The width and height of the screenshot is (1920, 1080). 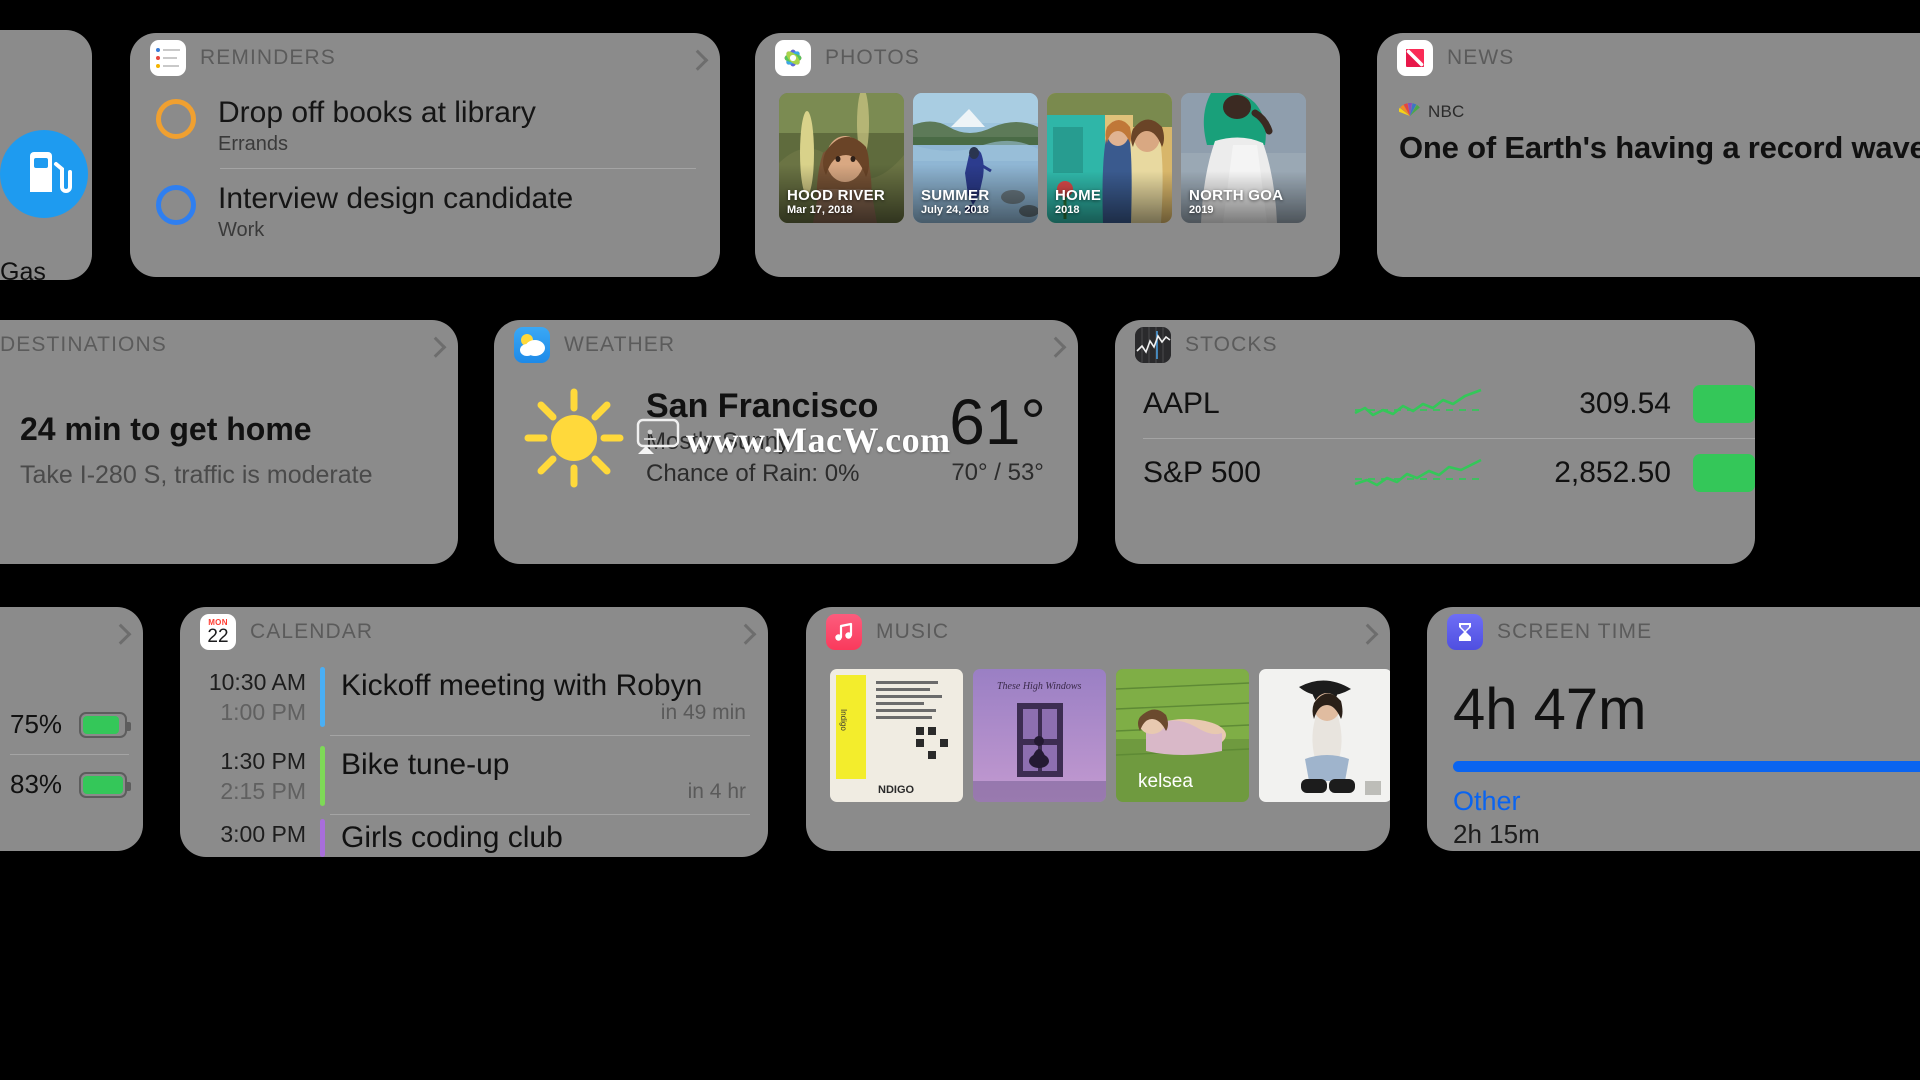 I want to click on reminder-list: Work, so click(x=241, y=230).